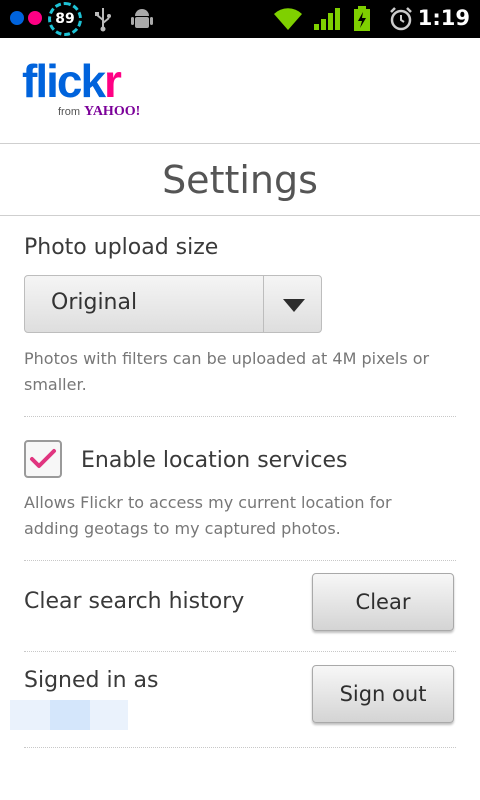  I want to click on logo-subtitle: from YAHOO!, so click(99, 112).